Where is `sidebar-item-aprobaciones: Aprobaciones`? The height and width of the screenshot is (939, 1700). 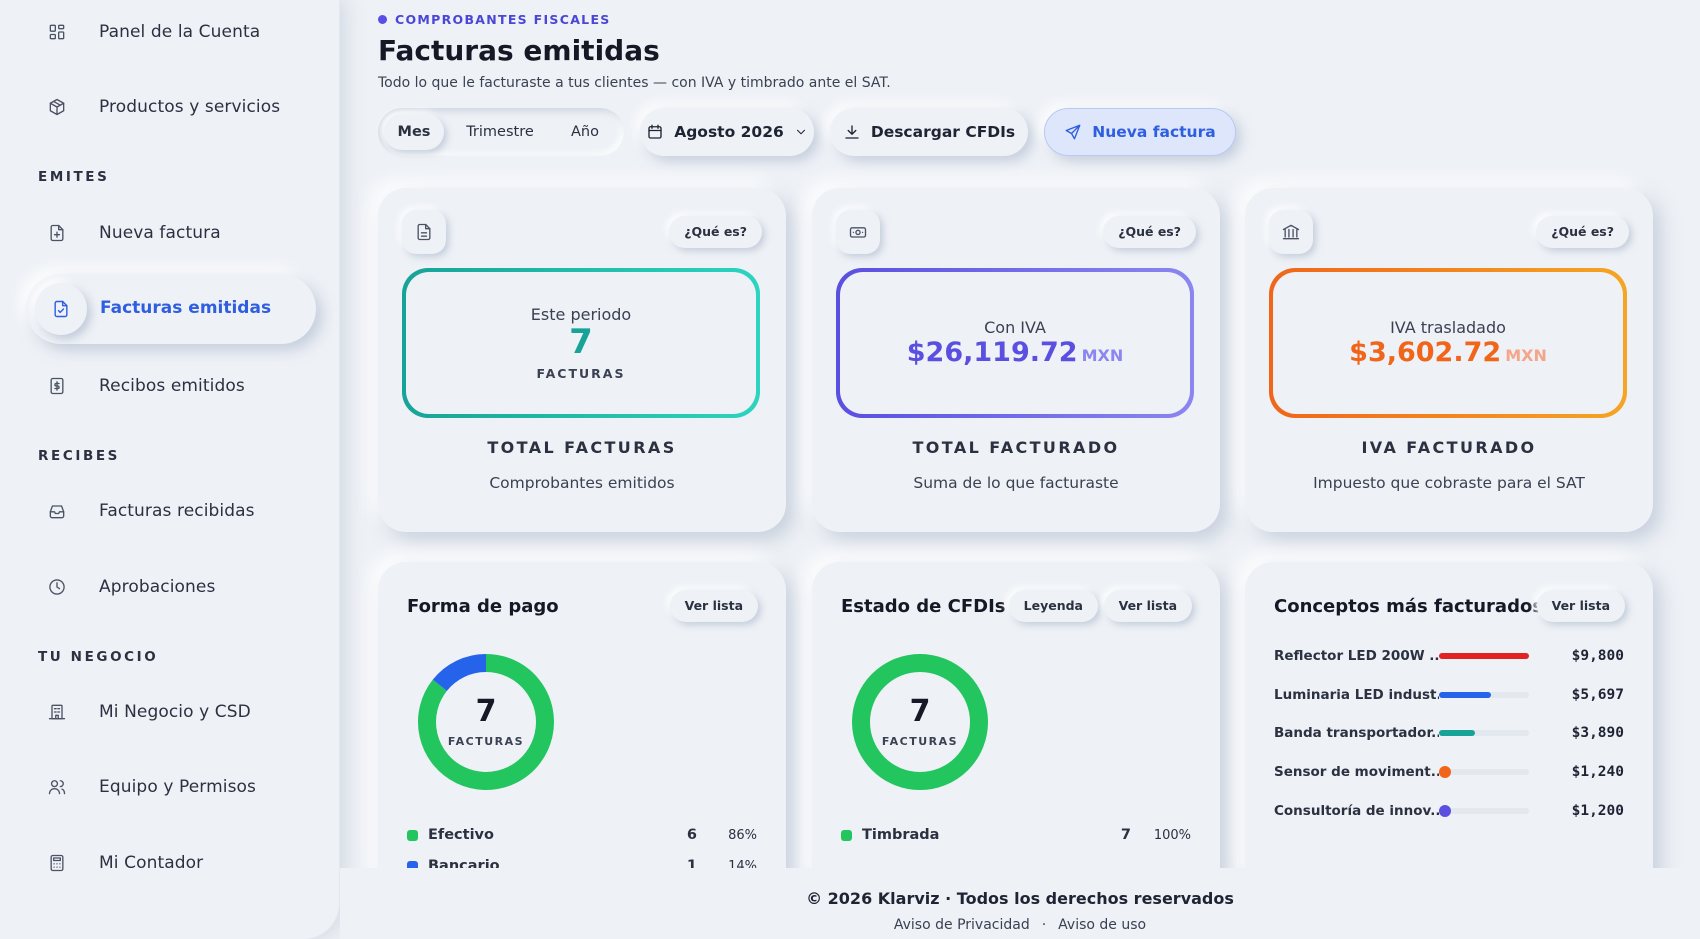
sidebar-item-aprobaciones: Aprobaciones is located at coordinates (130, 587).